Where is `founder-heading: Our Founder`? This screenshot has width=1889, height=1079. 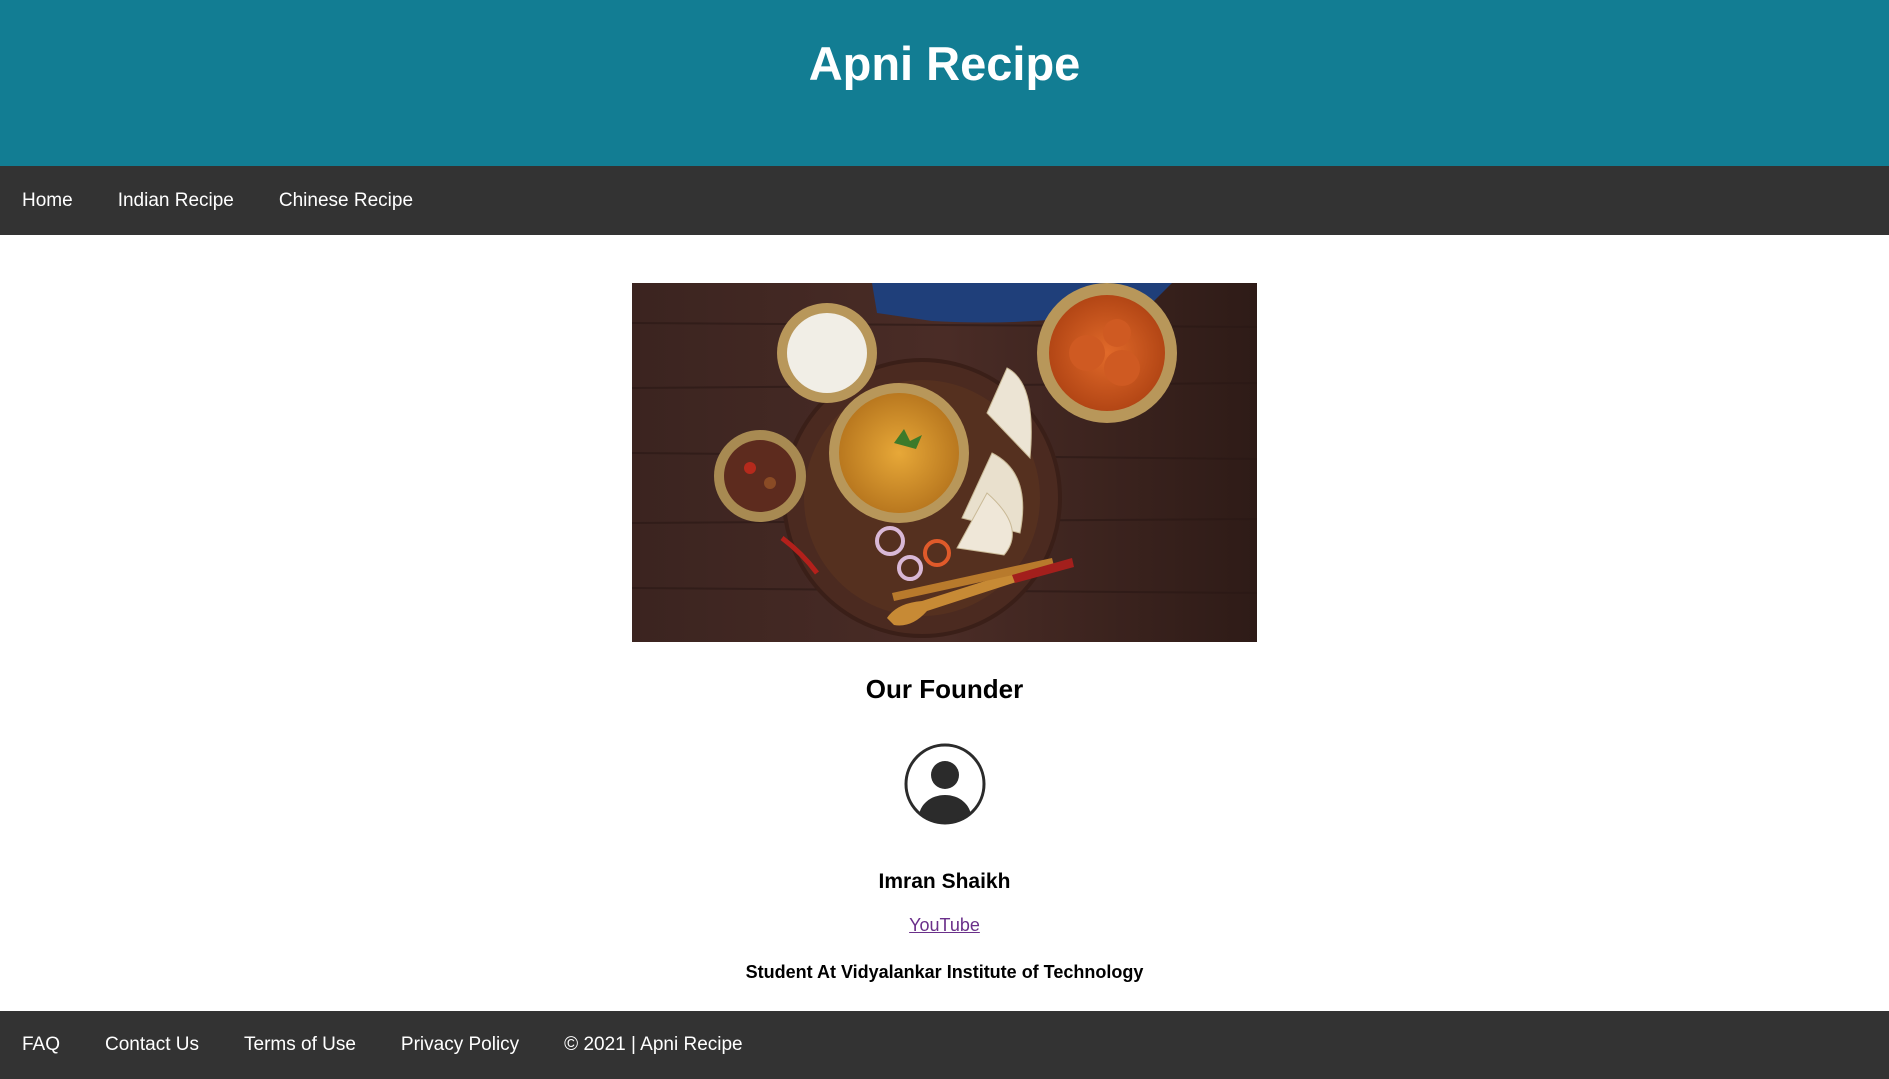
founder-heading: Our Founder is located at coordinates (944, 689).